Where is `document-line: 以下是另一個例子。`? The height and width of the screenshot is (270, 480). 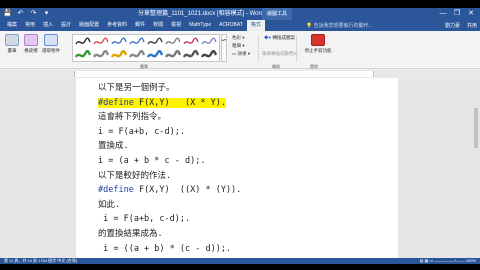
document-line: 以下是另一個例子。 is located at coordinates (136, 88).